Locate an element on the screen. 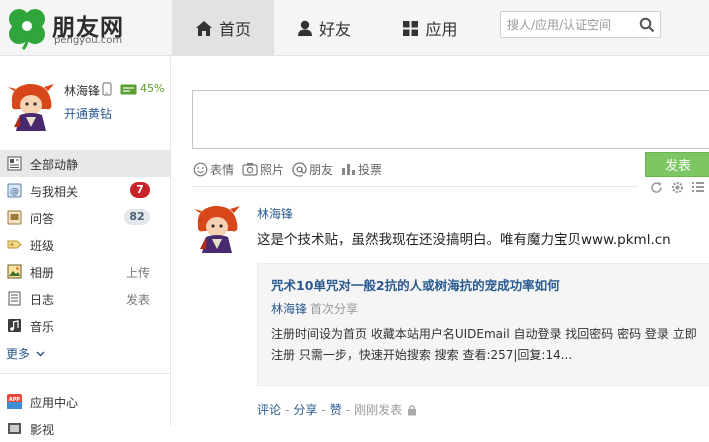  app-center-icon: APP is located at coordinates (14, 401).